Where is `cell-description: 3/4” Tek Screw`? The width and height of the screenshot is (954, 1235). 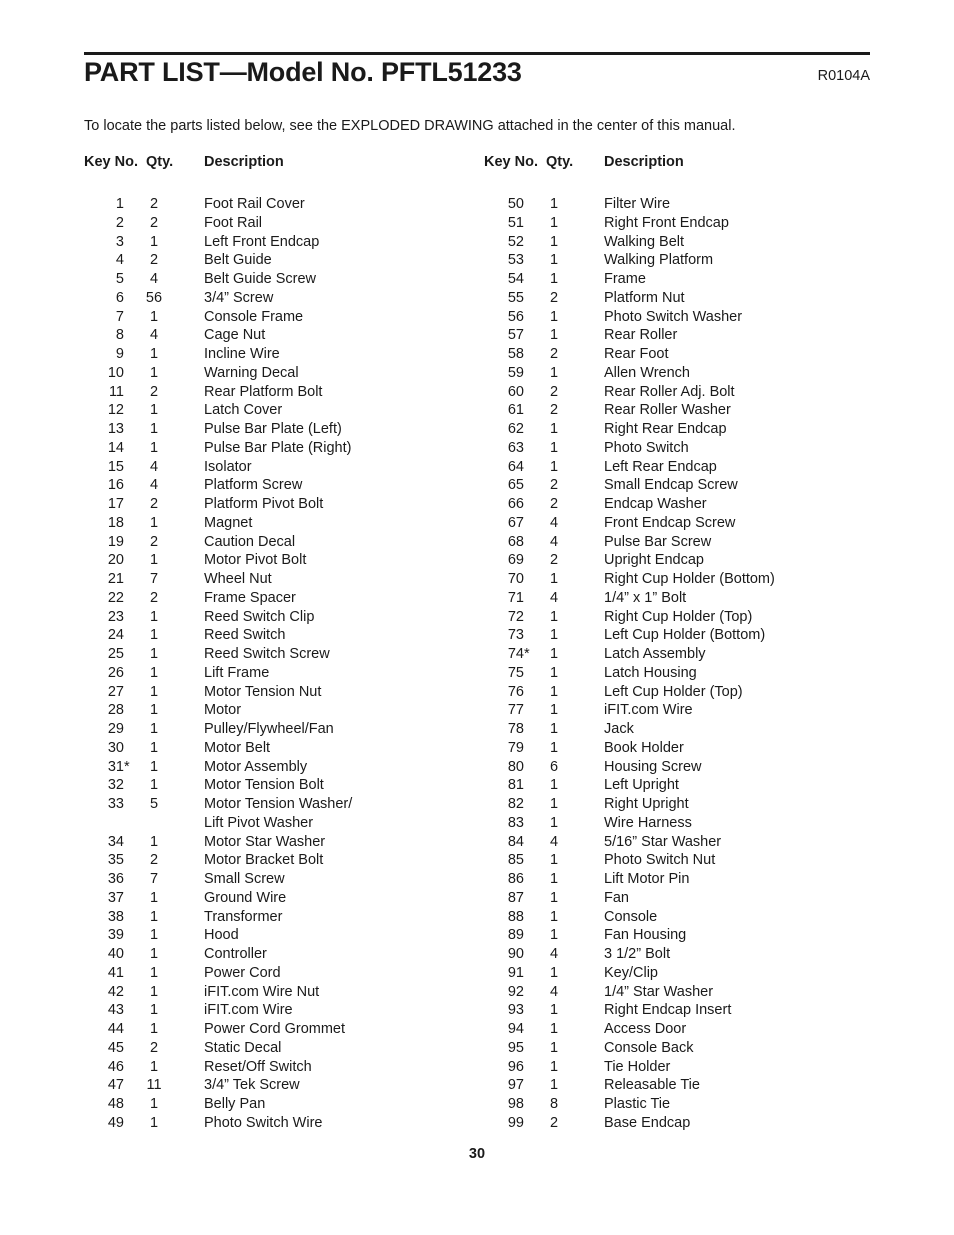 cell-description: 3/4” Tek Screw is located at coordinates (252, 1085).